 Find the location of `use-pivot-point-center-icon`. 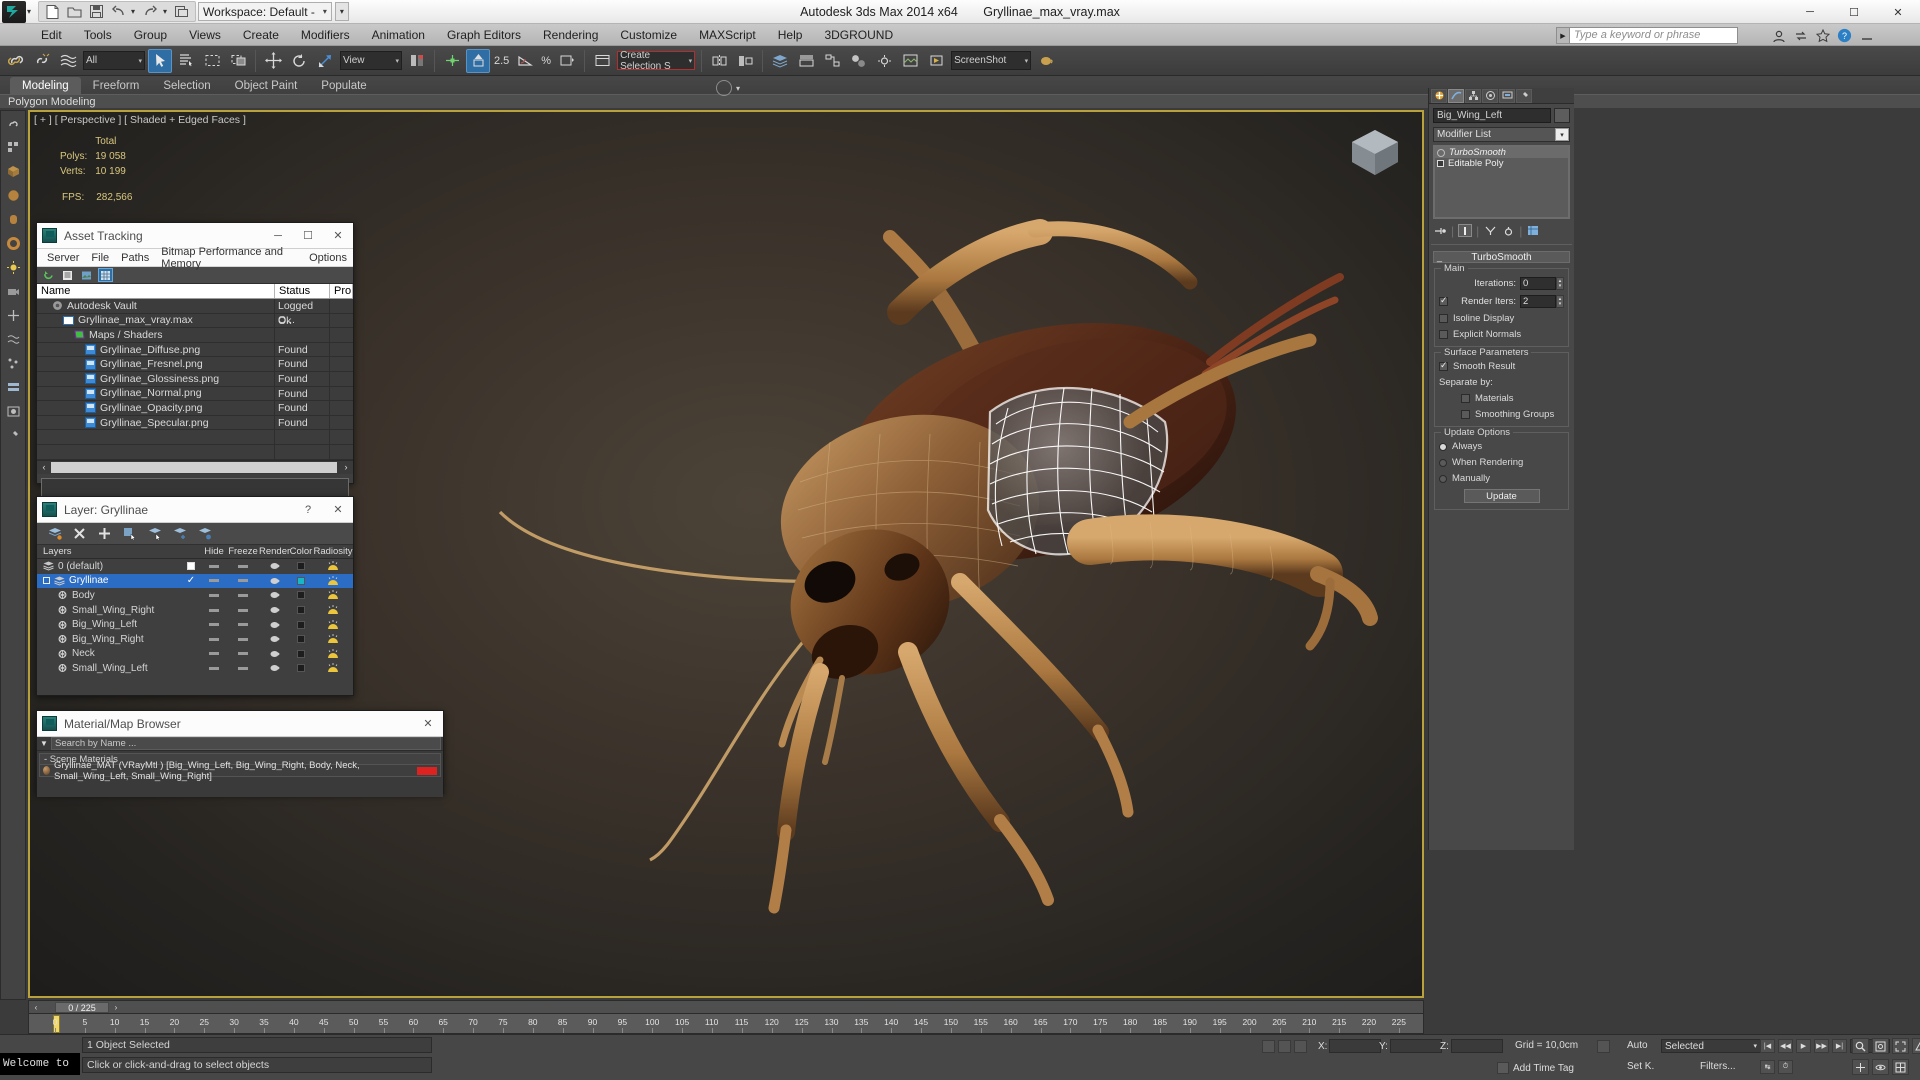

use-pivot-point-center-icon is located at coordinates (417, 61).